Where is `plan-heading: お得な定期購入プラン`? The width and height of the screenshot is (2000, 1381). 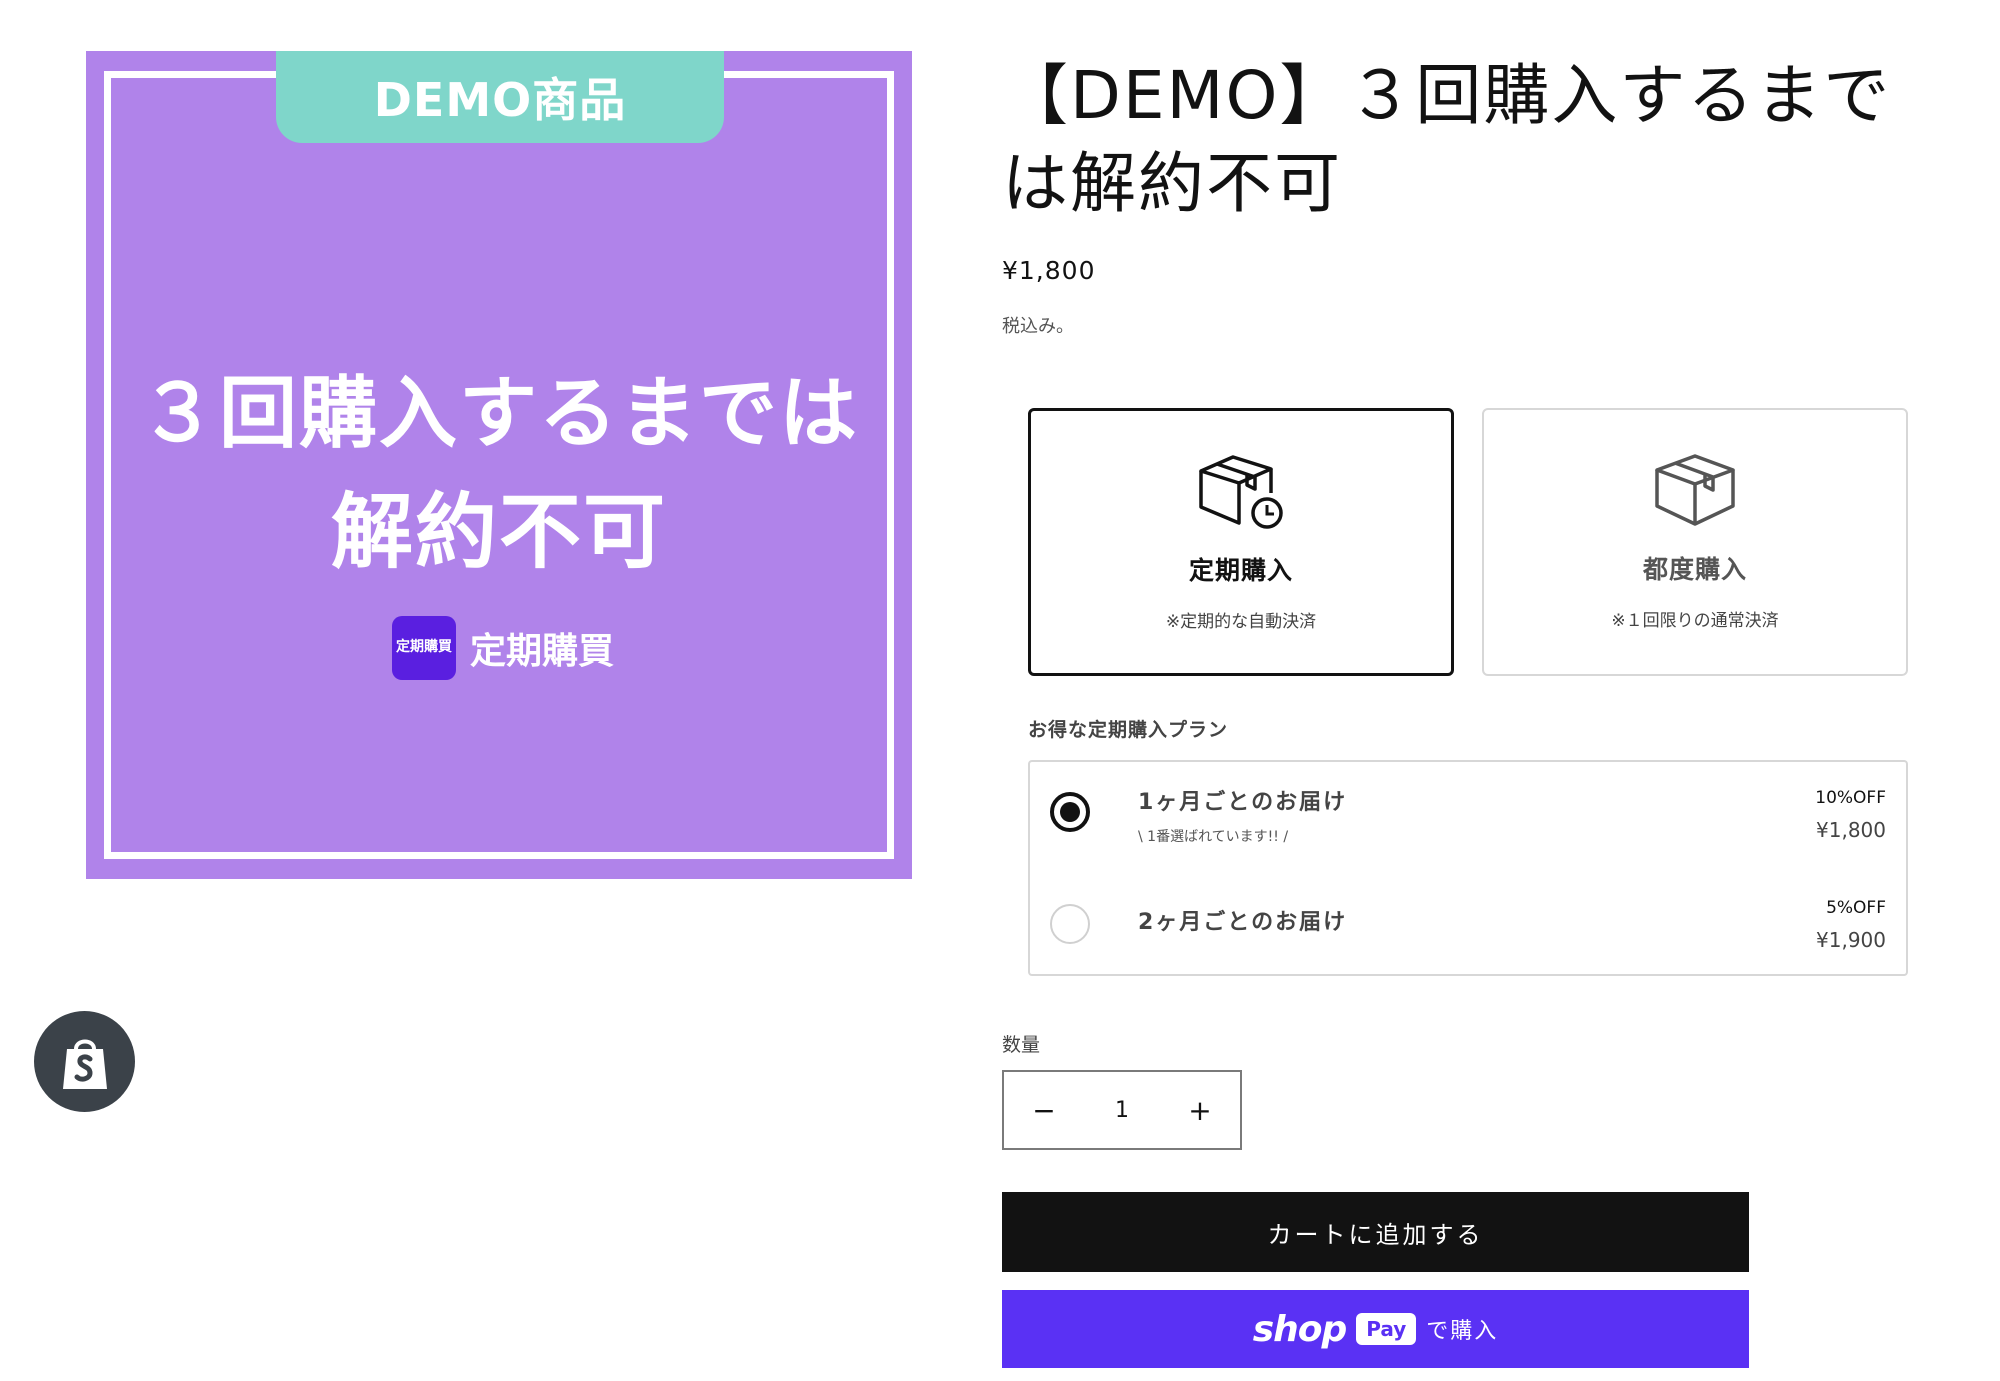
plan-heading: お得な定期購入プラン is located at coordinates (1128, 730).